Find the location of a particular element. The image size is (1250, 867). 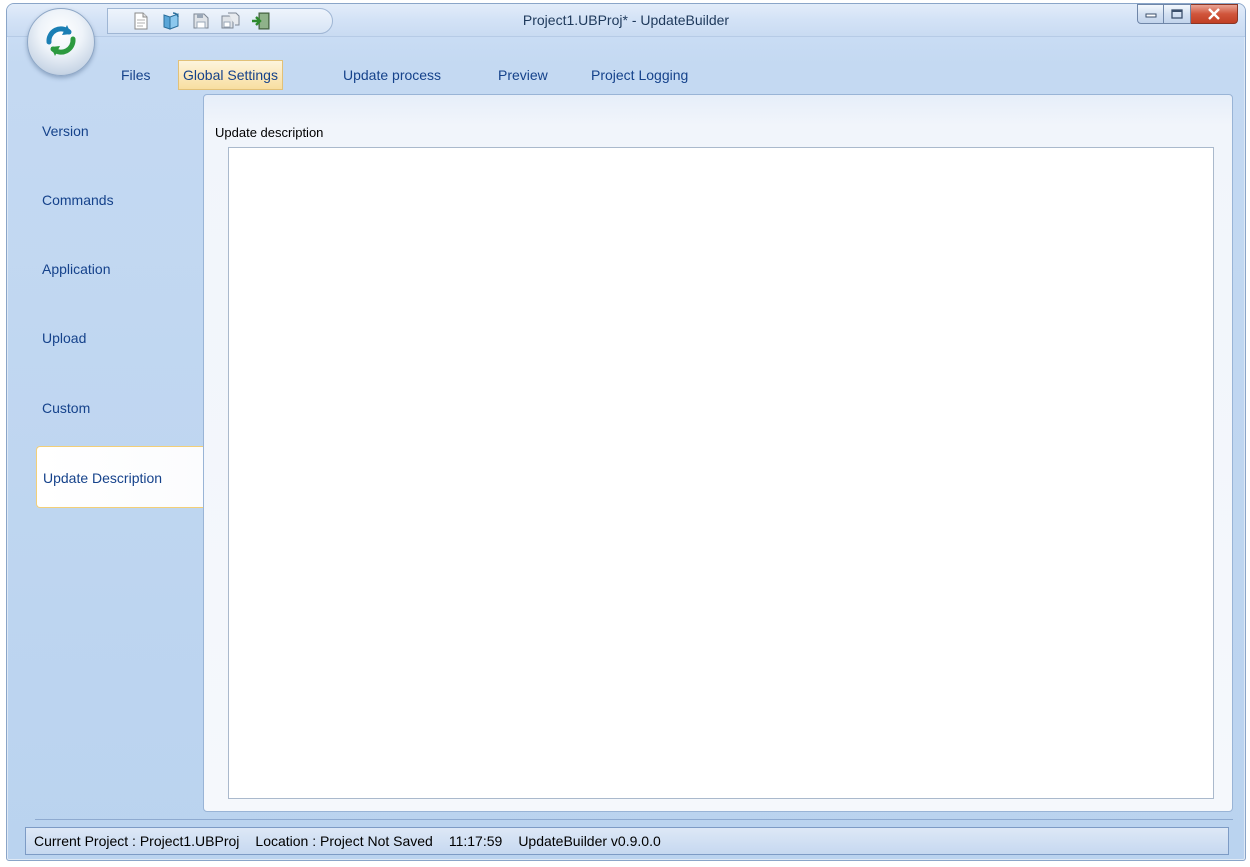

status-location: Location : Project Not Saved is located at coordinates (344, 841).